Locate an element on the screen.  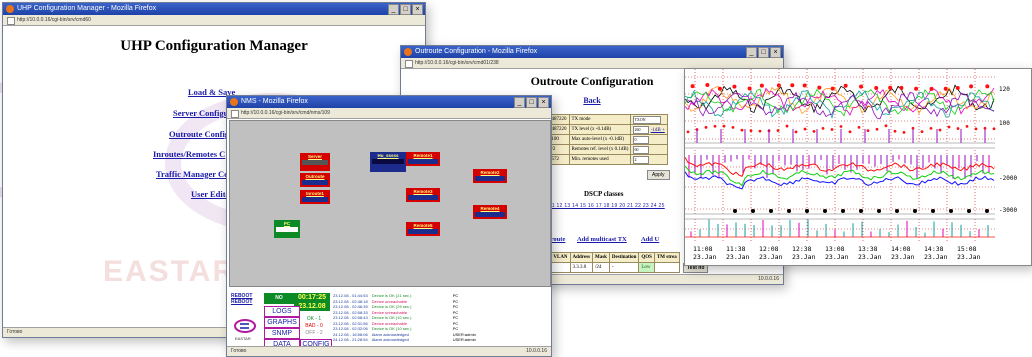
link-add-u: Add U is located at coordinates (650, 239).